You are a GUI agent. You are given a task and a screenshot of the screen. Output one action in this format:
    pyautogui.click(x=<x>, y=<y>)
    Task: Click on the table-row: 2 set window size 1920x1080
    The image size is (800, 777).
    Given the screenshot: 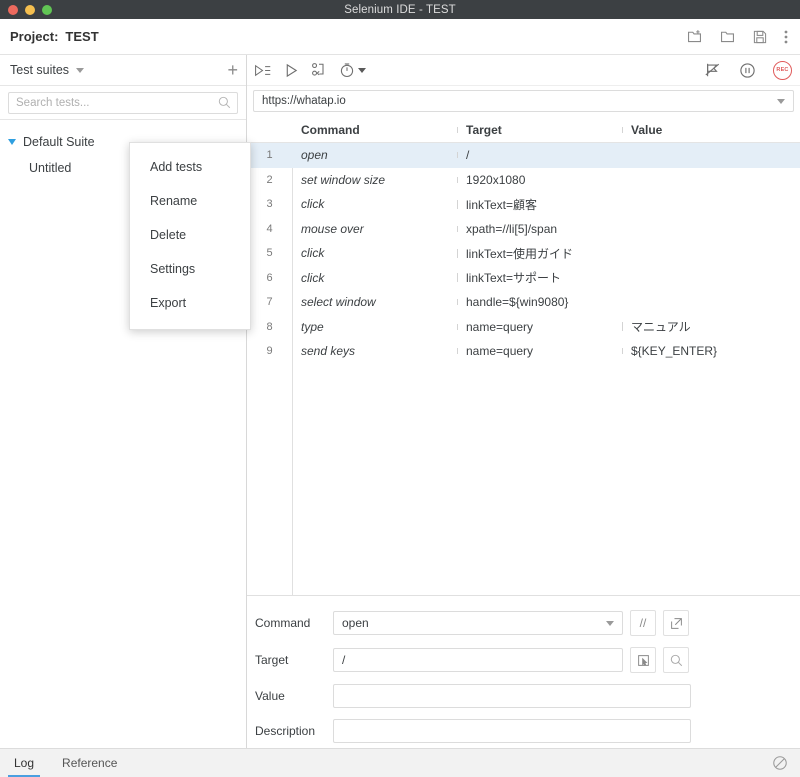 What is the action you would take?
    pyautogui.click(x=523, y=180)
    